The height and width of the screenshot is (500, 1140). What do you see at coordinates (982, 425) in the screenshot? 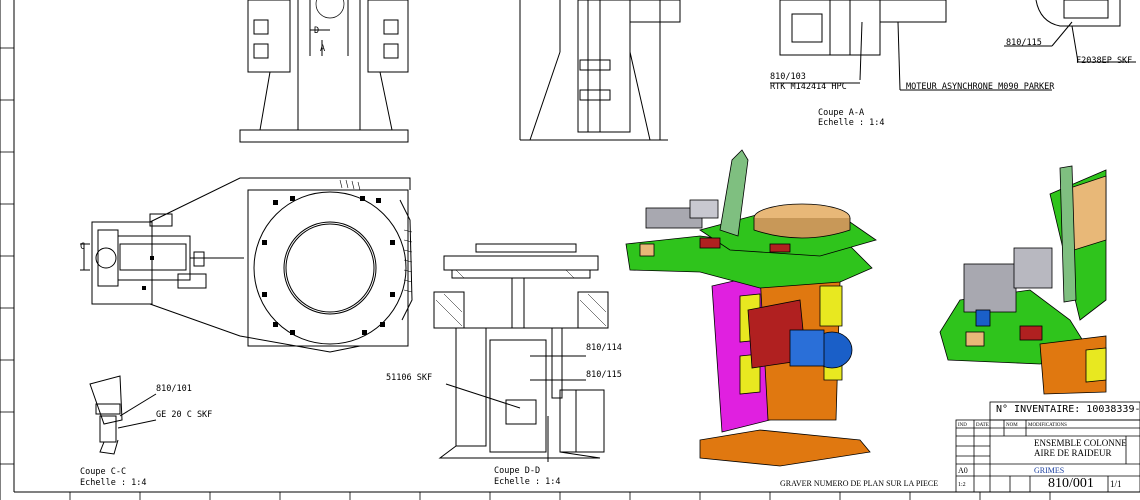
I see `tb-date-header: DATE` at bounding box center [982, 425].